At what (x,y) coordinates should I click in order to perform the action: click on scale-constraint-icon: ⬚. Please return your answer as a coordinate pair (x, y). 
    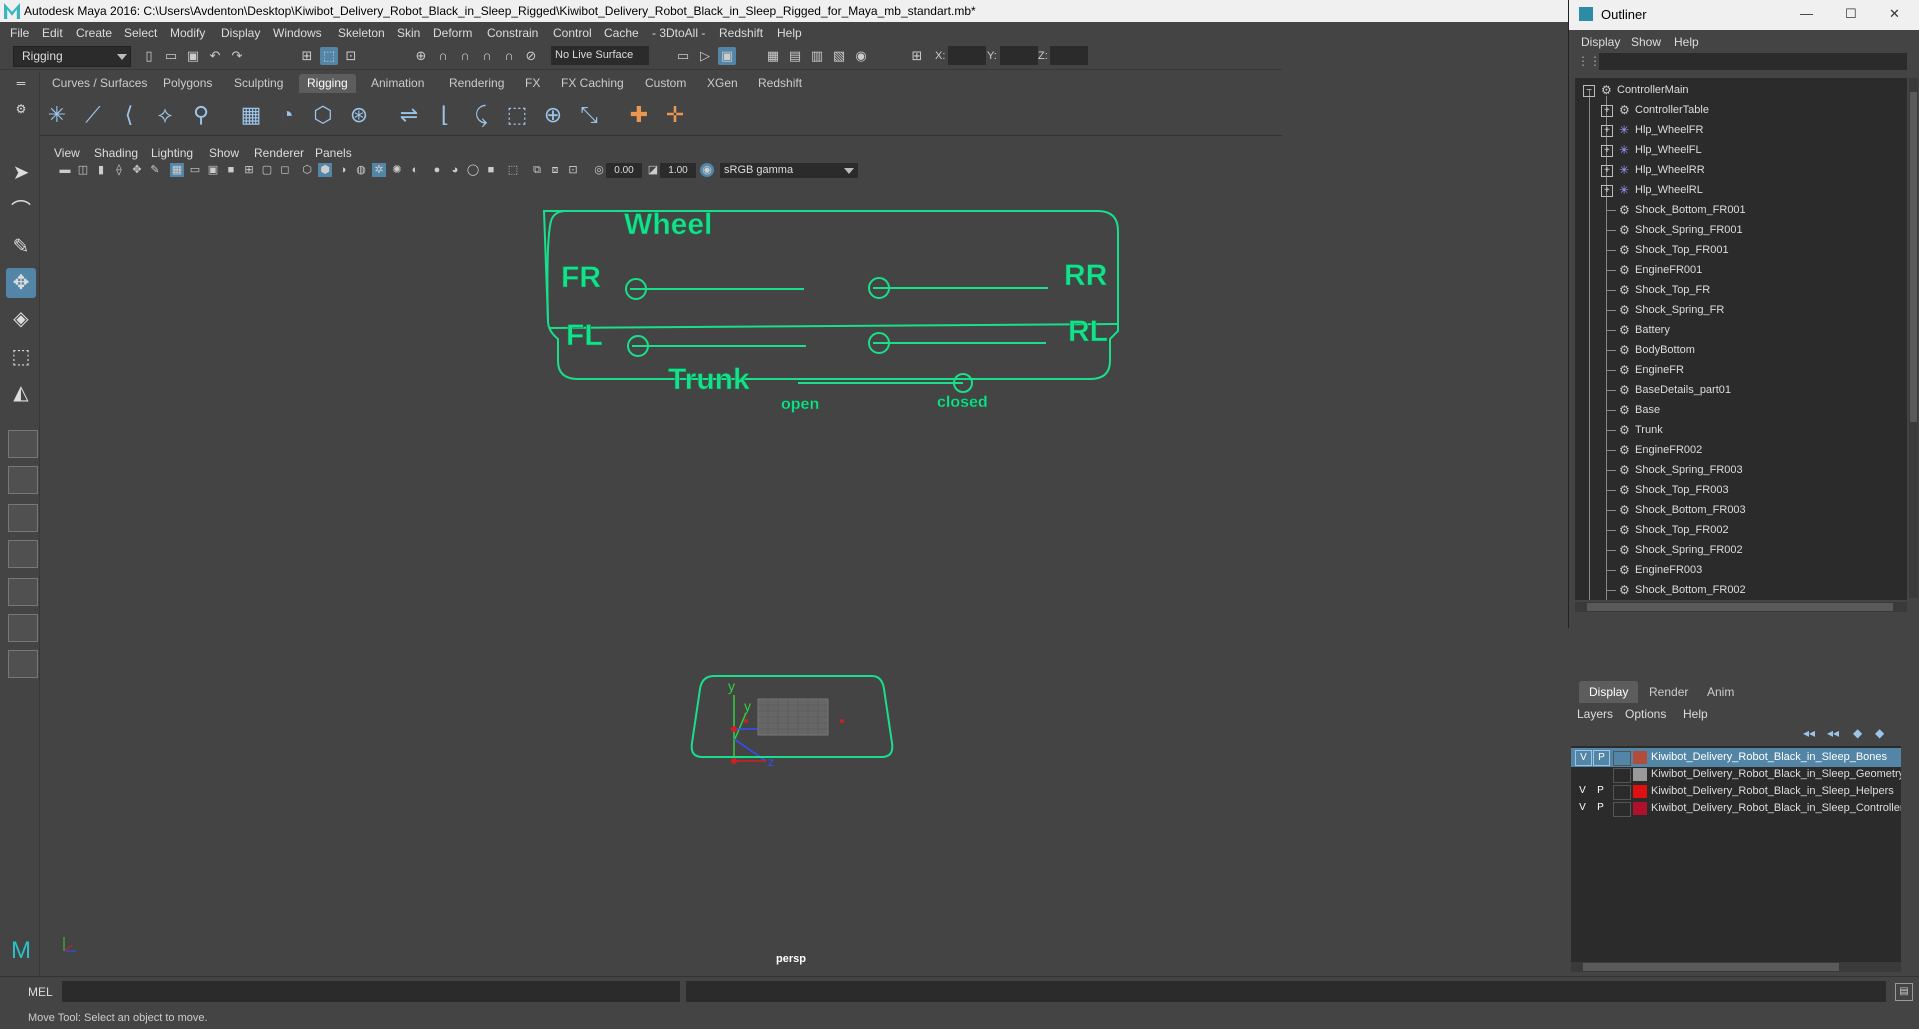
    Looking at the image, I should click on (517, 115).